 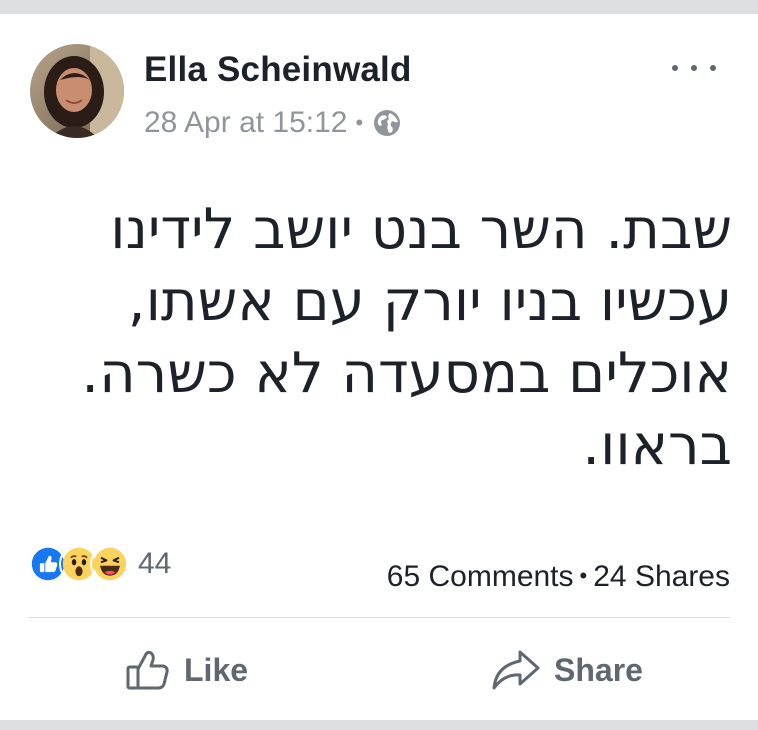 I want to click on share-label: Share, so click(x=598, y=669).